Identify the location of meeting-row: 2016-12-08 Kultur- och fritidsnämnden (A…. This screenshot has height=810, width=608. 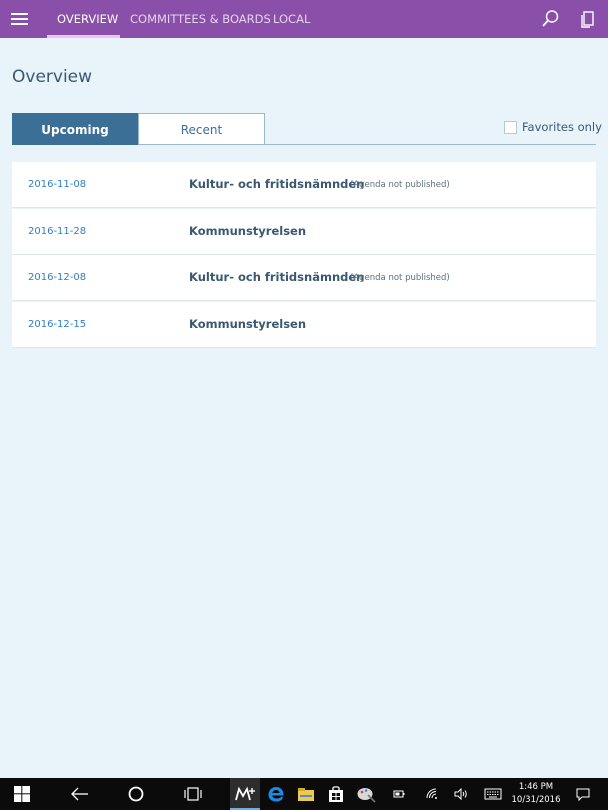
(304, 278).